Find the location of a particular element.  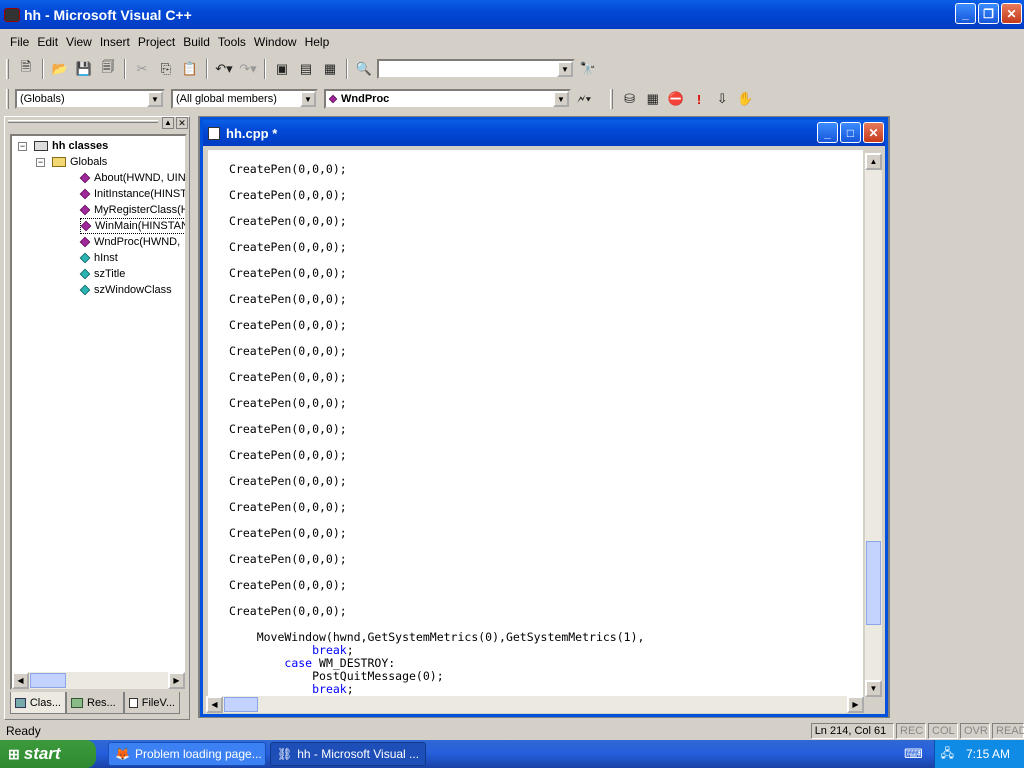

ovr-indicator: OVR is located at coordinates (975, 731).